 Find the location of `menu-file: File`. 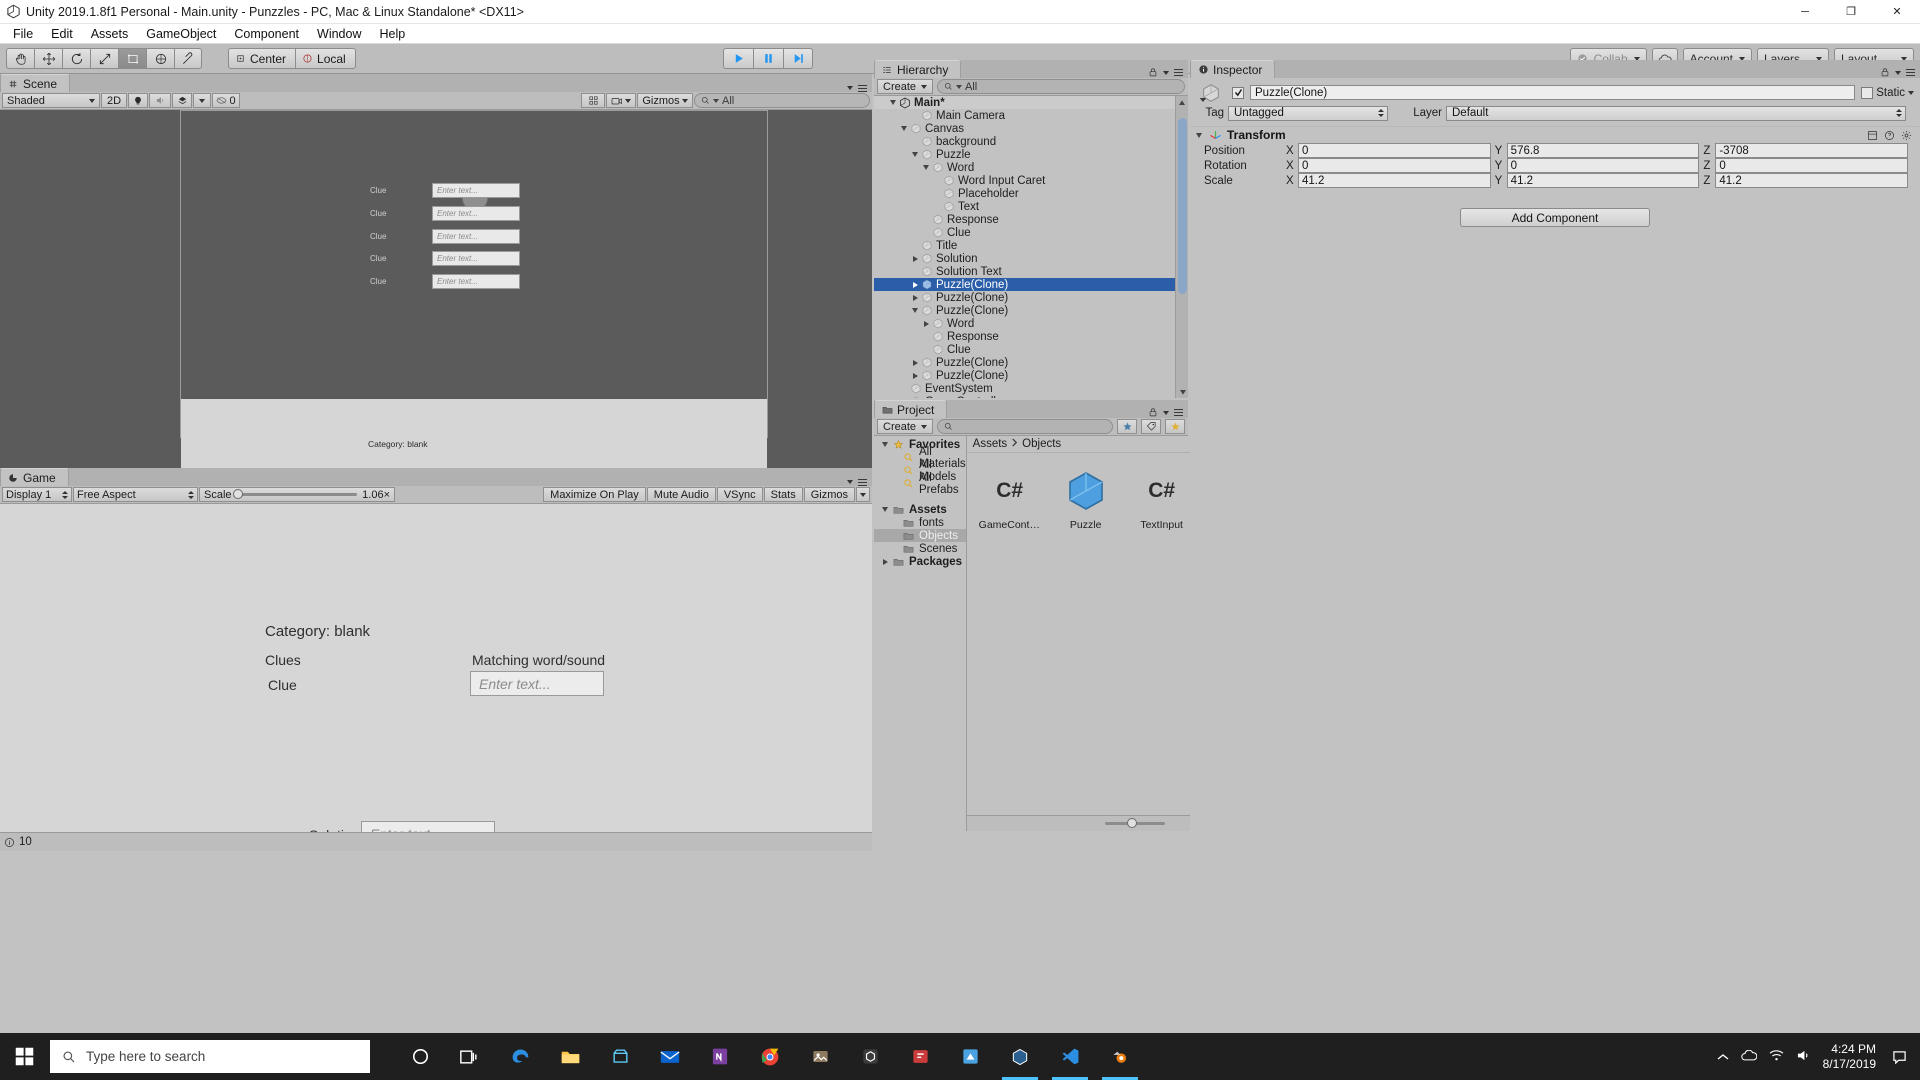

menu-file: File is located at coordinates (23, 34).